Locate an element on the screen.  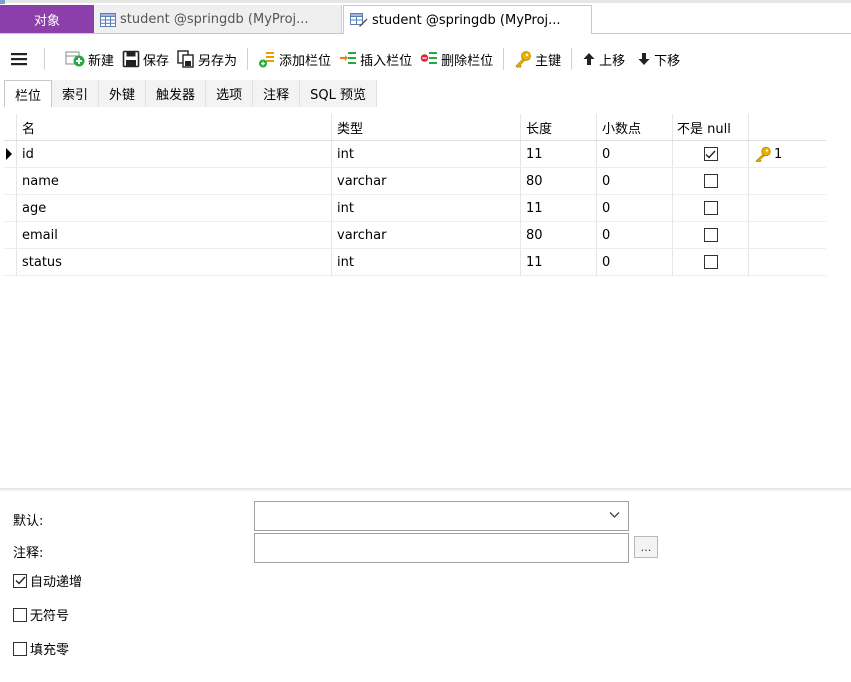
move-down-button: 下移 is located at coordinates (658, 59).